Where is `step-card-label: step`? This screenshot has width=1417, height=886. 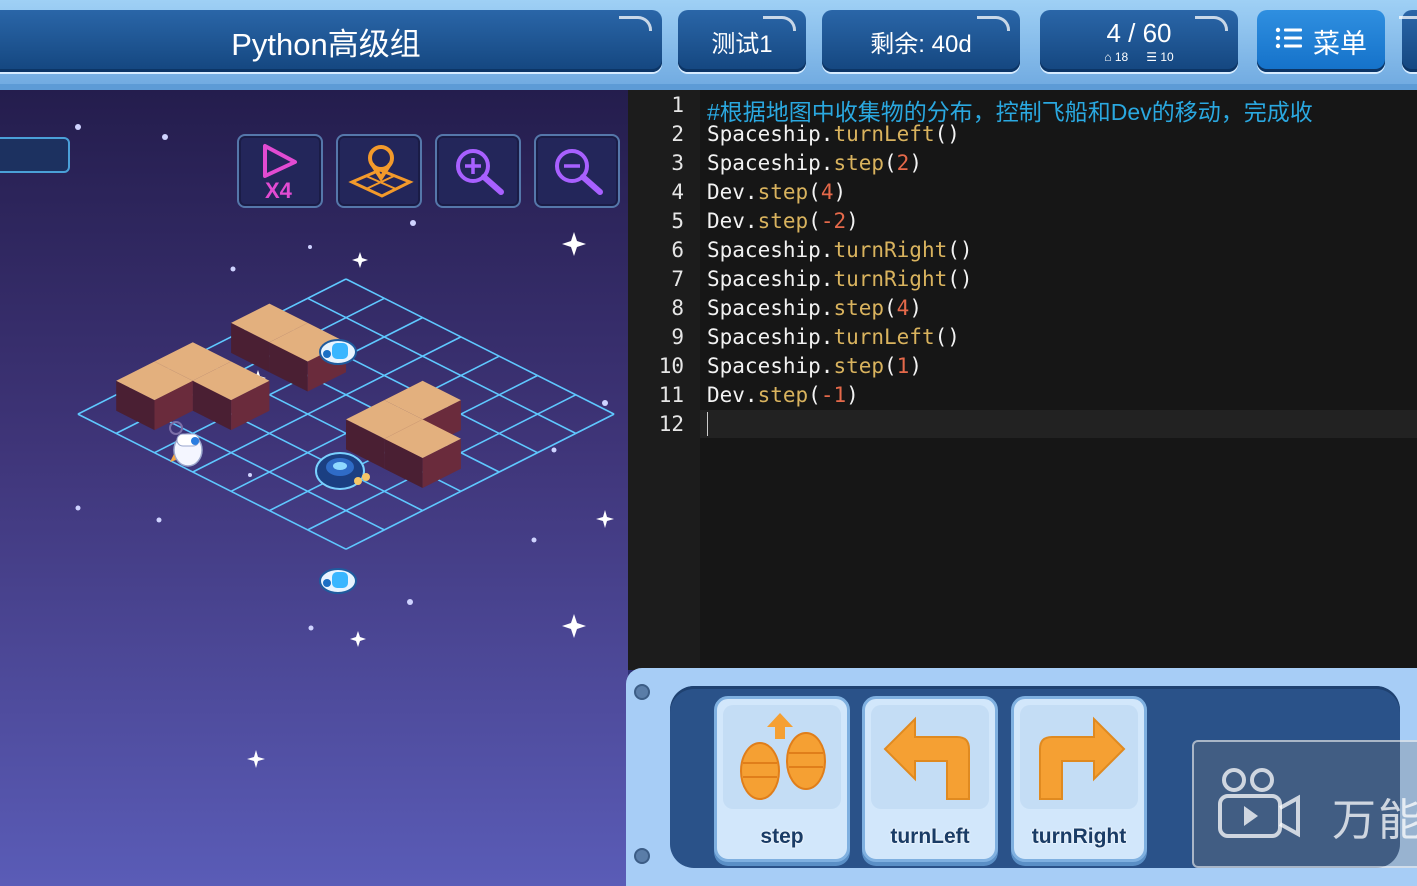
step-card-label: step is located at coordinates (782, 836).